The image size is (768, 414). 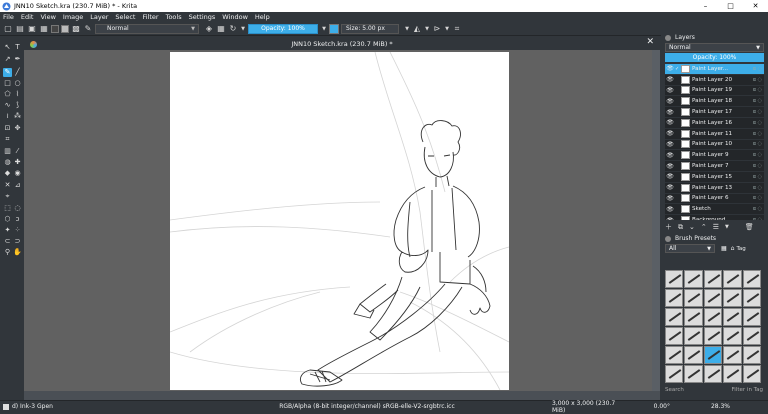 I want to click on bezier-tool-icon: ∿, so click(x=7, y=105).